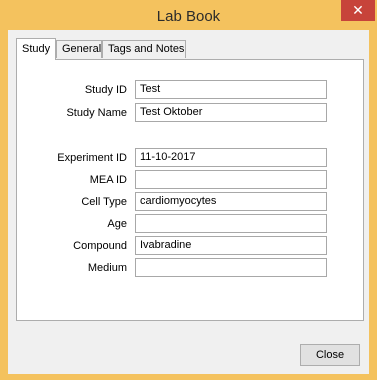  Describe the element at coordinates (231, 112) in the screenshot. I see `study-name-field: Test Oktober` at that location.